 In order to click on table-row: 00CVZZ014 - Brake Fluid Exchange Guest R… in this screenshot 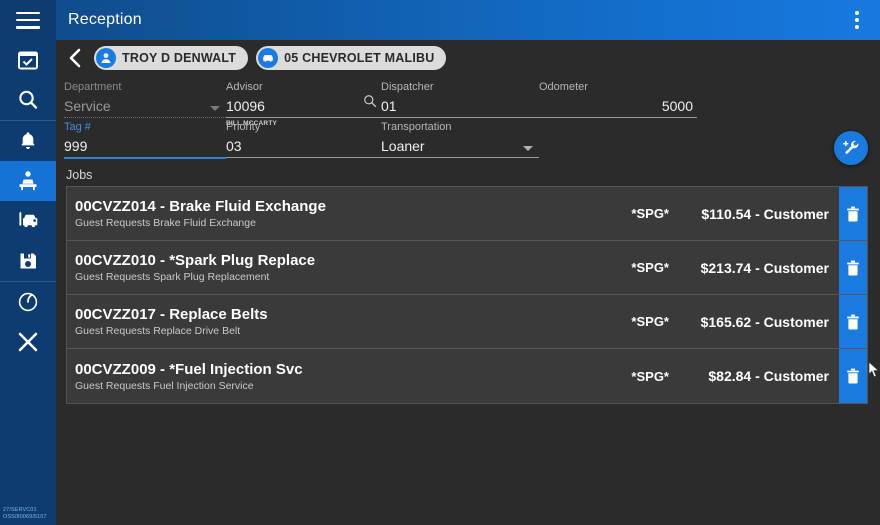, I will do `click(467, 214)`.